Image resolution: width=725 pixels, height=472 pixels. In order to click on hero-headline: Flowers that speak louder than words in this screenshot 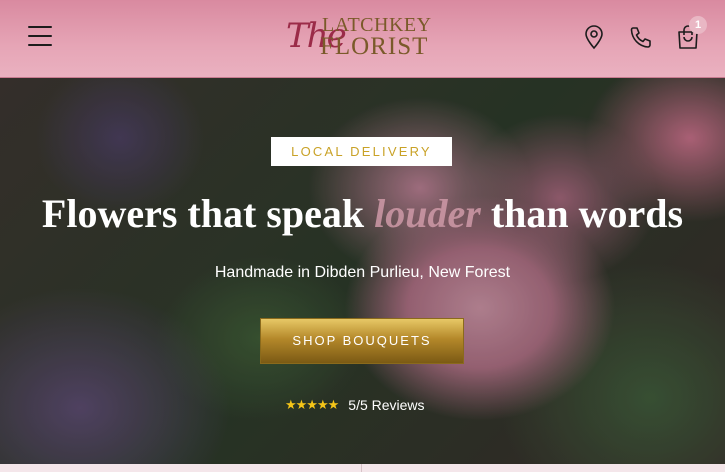, I will do `click(362, 214)`.